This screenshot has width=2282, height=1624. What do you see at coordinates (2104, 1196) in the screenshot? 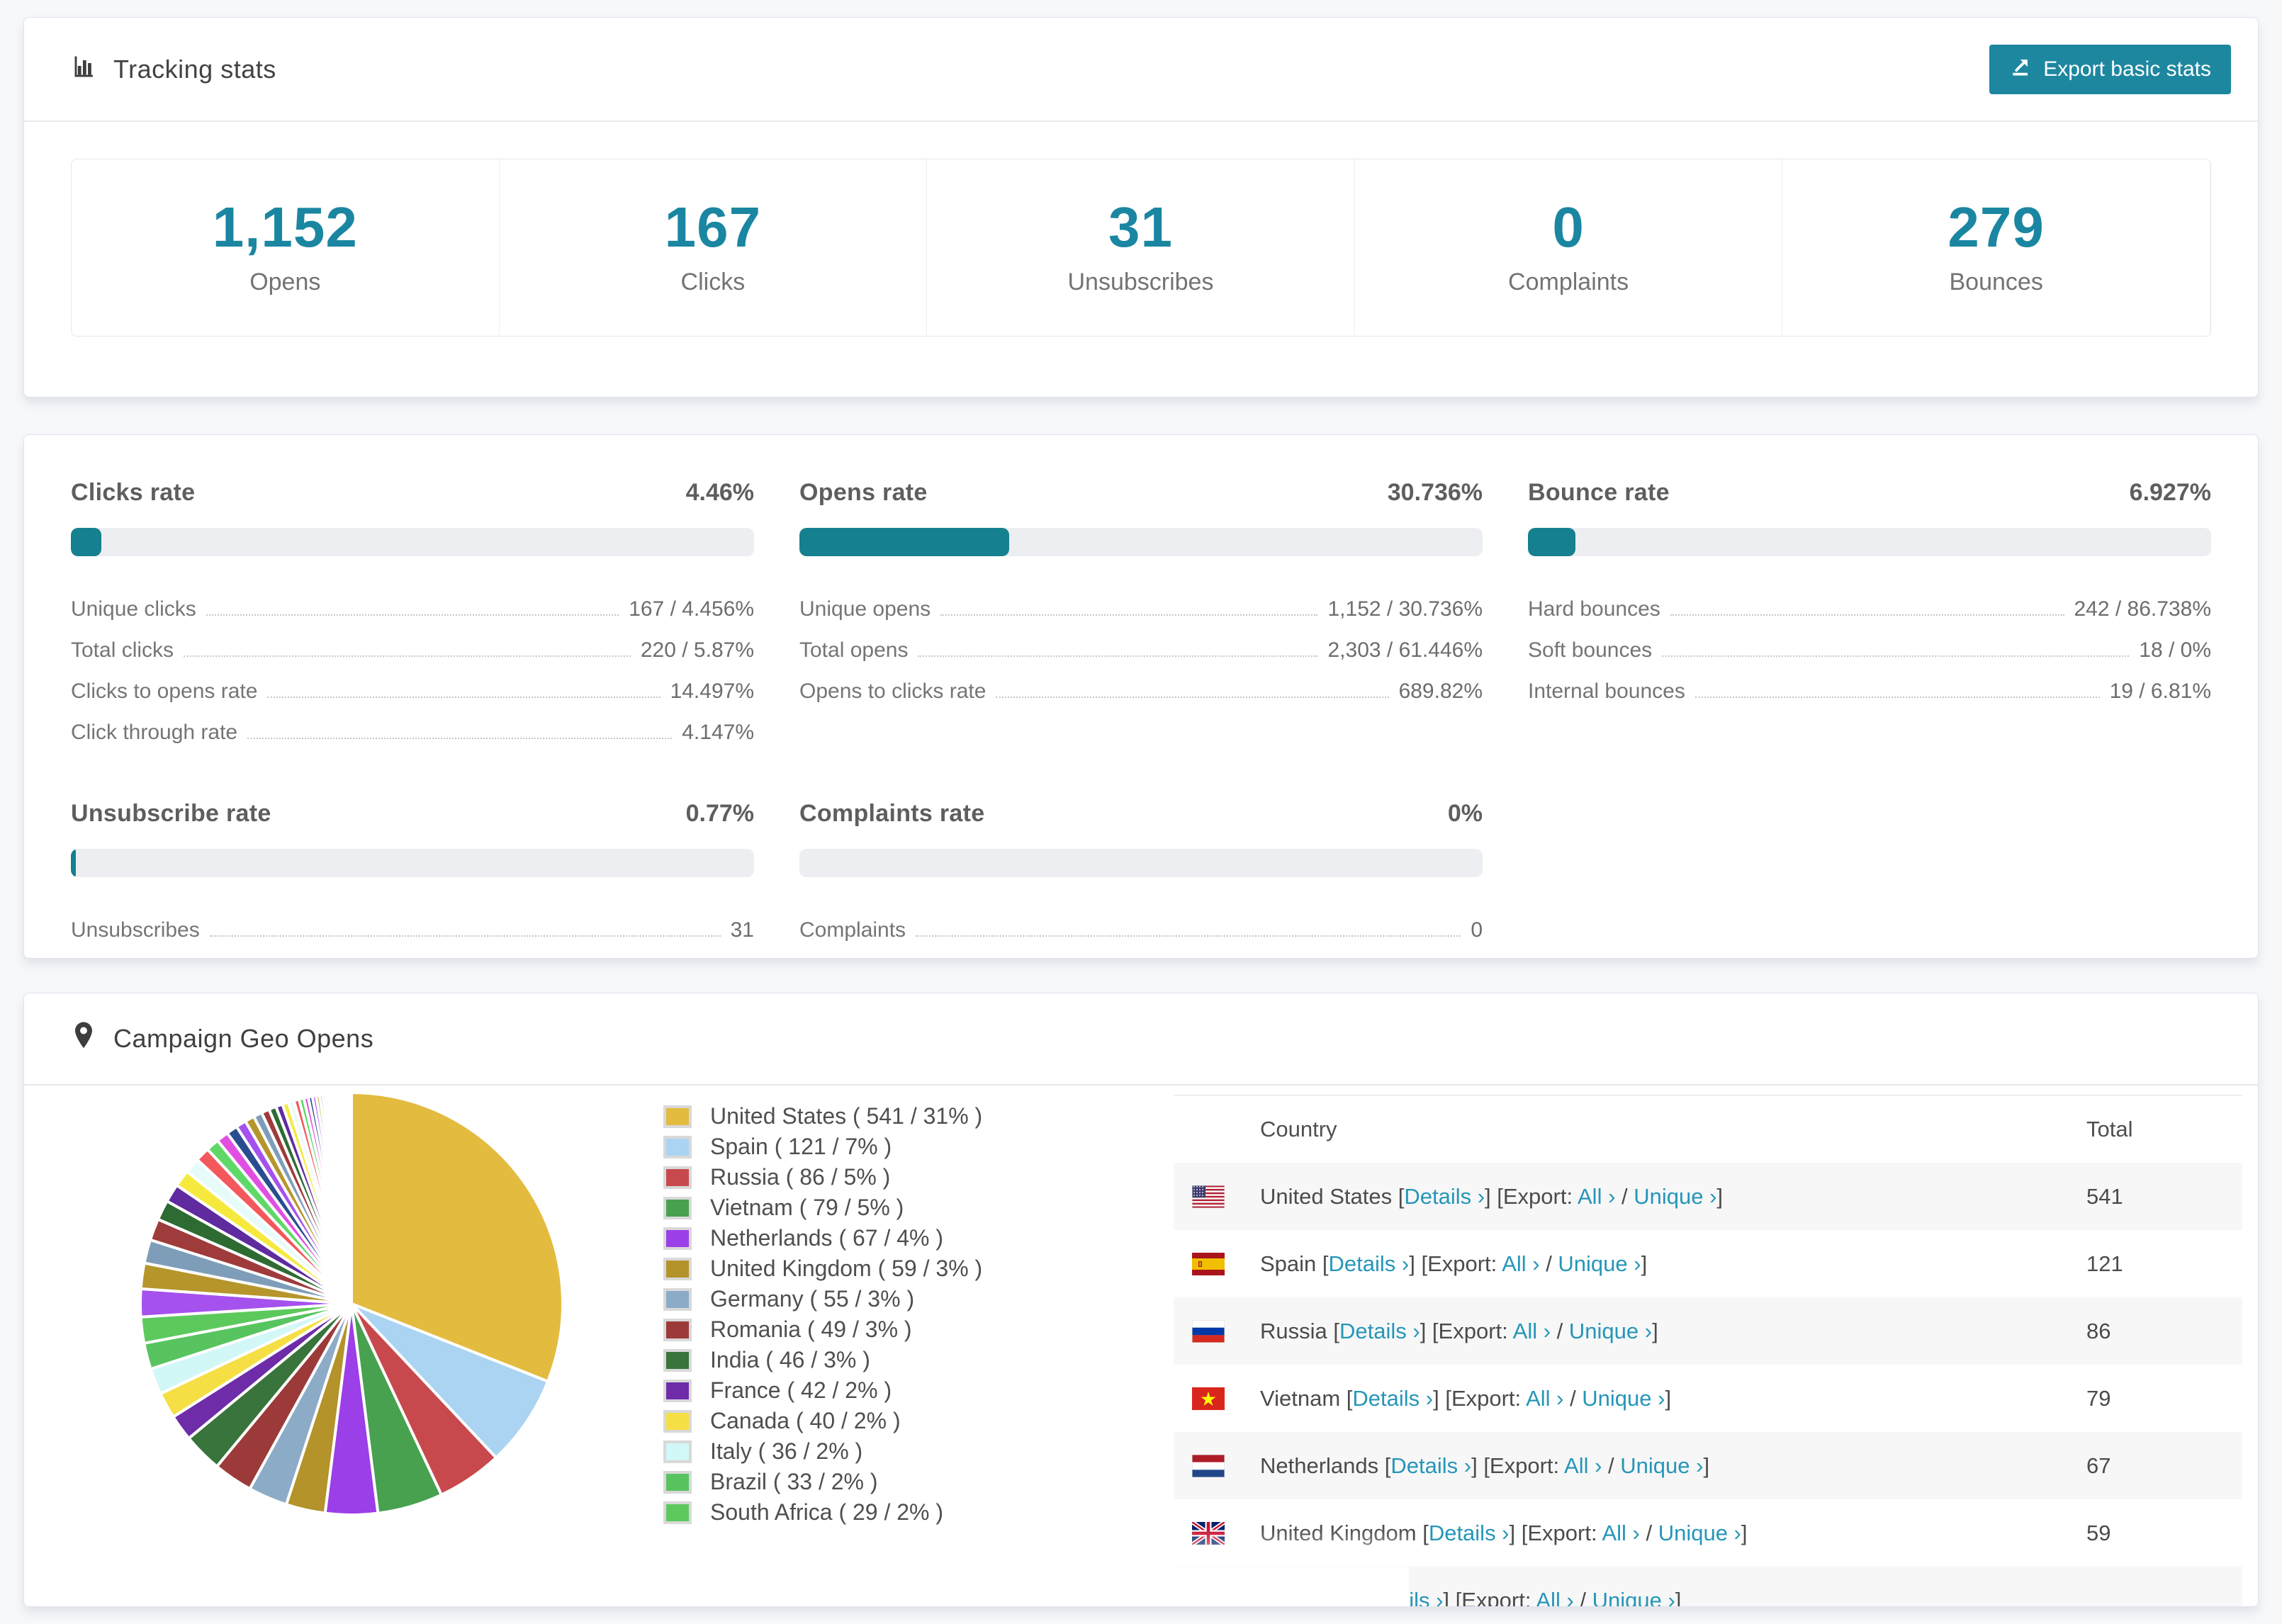
I see `total-cell: 541` at bounding box center [2104, 1196].